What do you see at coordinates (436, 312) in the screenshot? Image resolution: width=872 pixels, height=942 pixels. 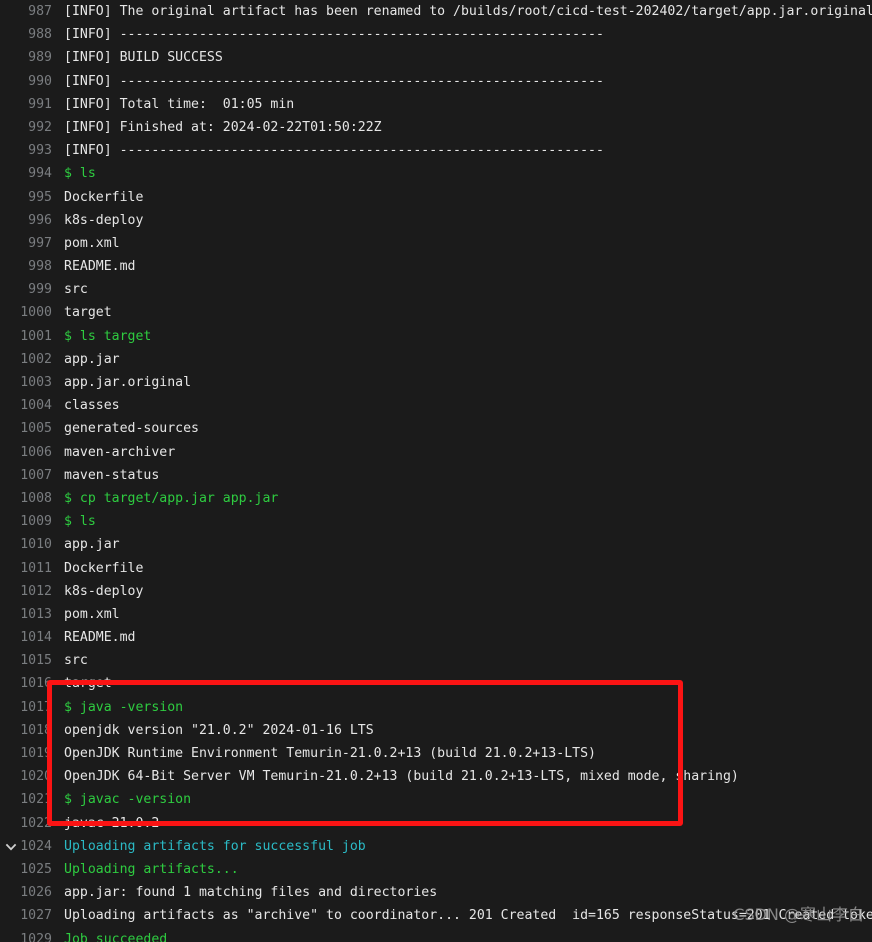 I see `log-line: 1000 target` at bounding box center [436, 312].